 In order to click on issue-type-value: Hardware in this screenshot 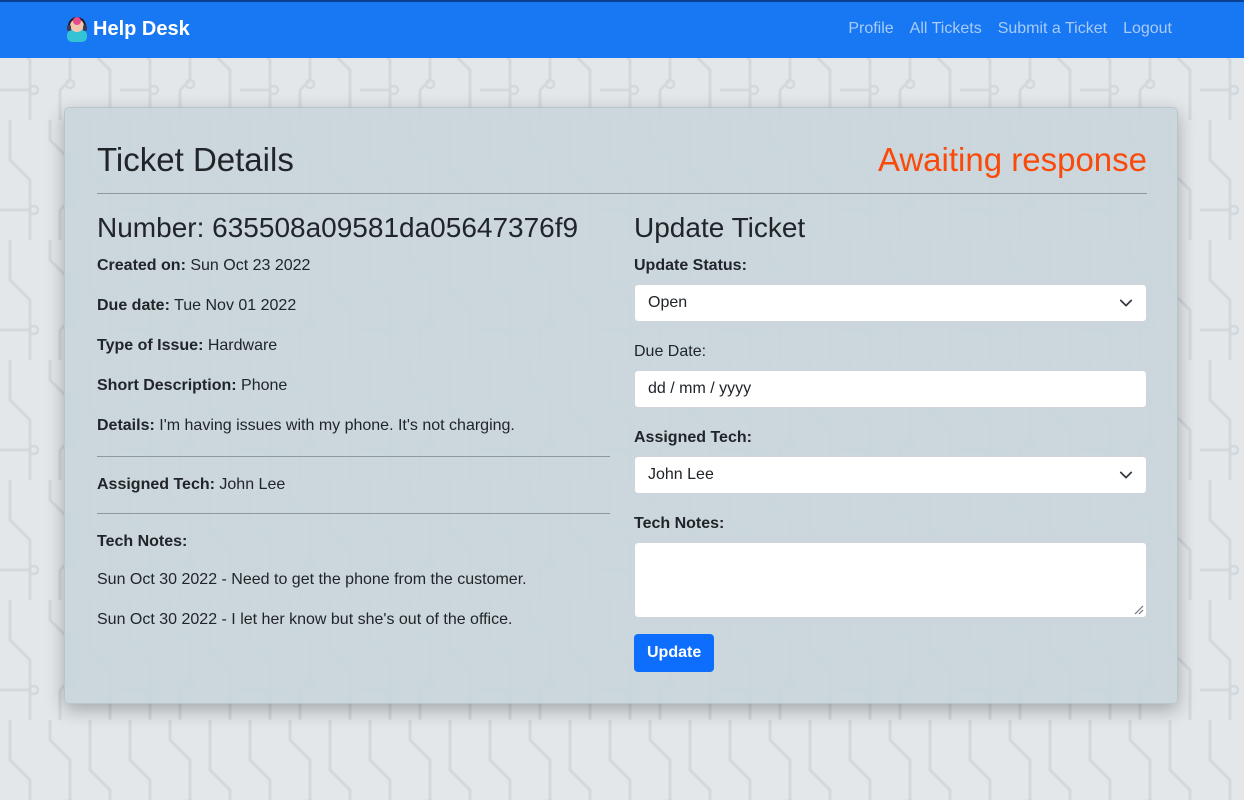, I will do `click(242, 345)`.